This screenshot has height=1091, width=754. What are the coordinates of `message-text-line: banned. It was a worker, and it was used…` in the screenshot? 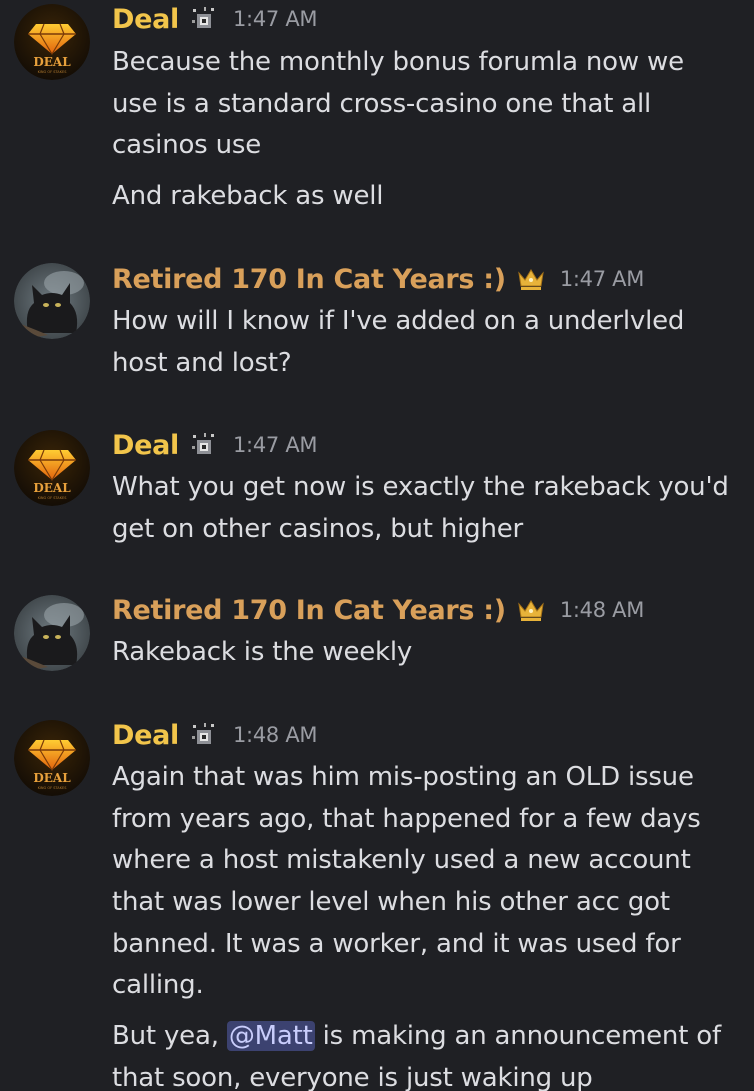 It's located at (396, 944).